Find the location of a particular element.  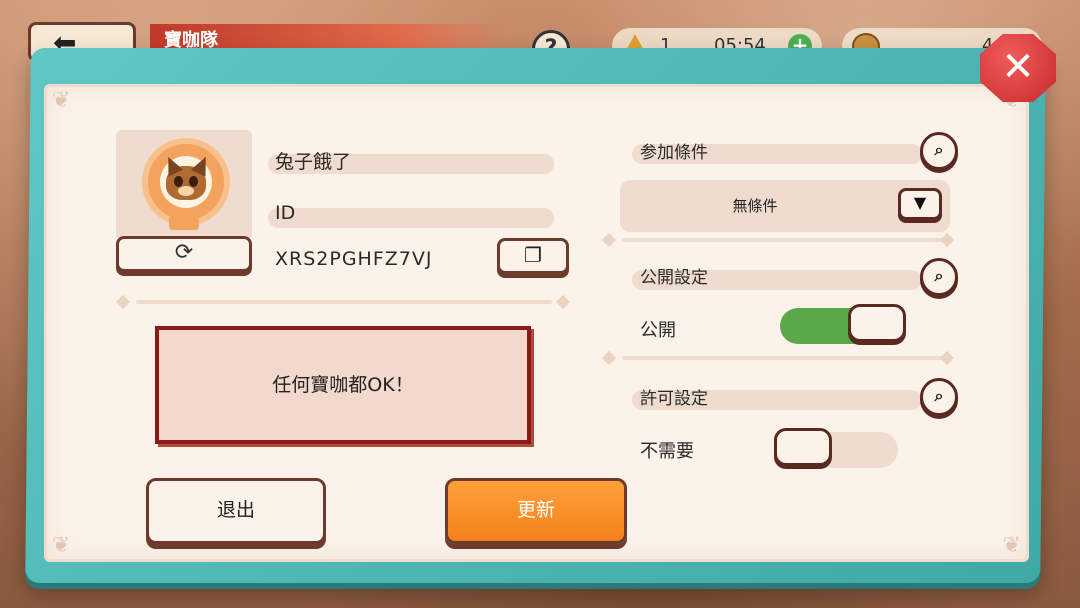

update-button: 更新 is located at coordinates (536, 511).